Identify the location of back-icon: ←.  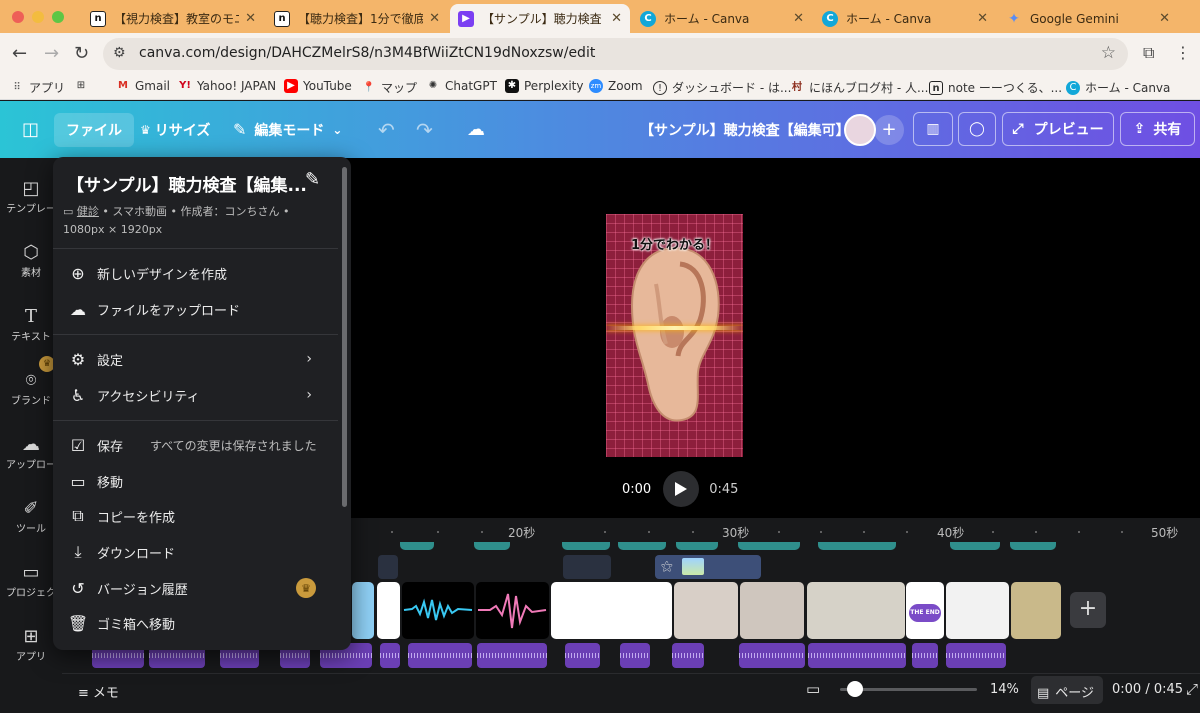
(19, 53).